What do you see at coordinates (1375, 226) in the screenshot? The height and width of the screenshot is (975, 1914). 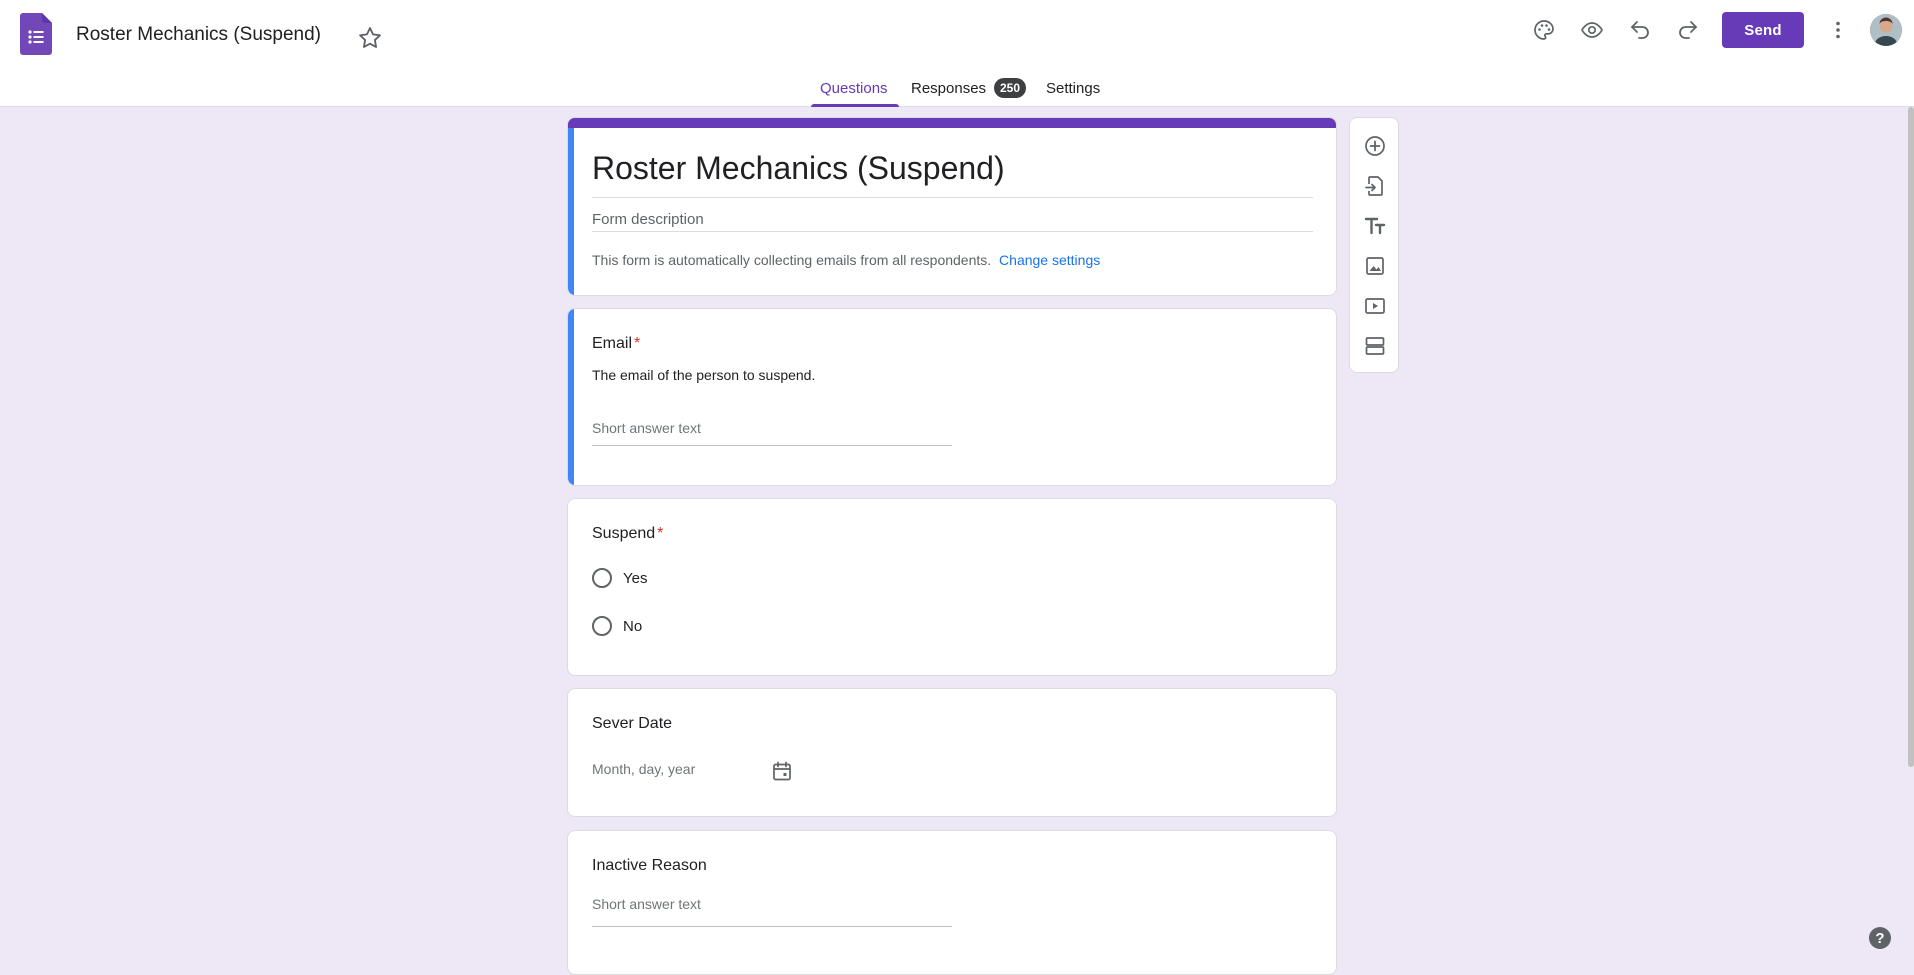 I see `add-title-icon` at bounding box center [1375, 226].